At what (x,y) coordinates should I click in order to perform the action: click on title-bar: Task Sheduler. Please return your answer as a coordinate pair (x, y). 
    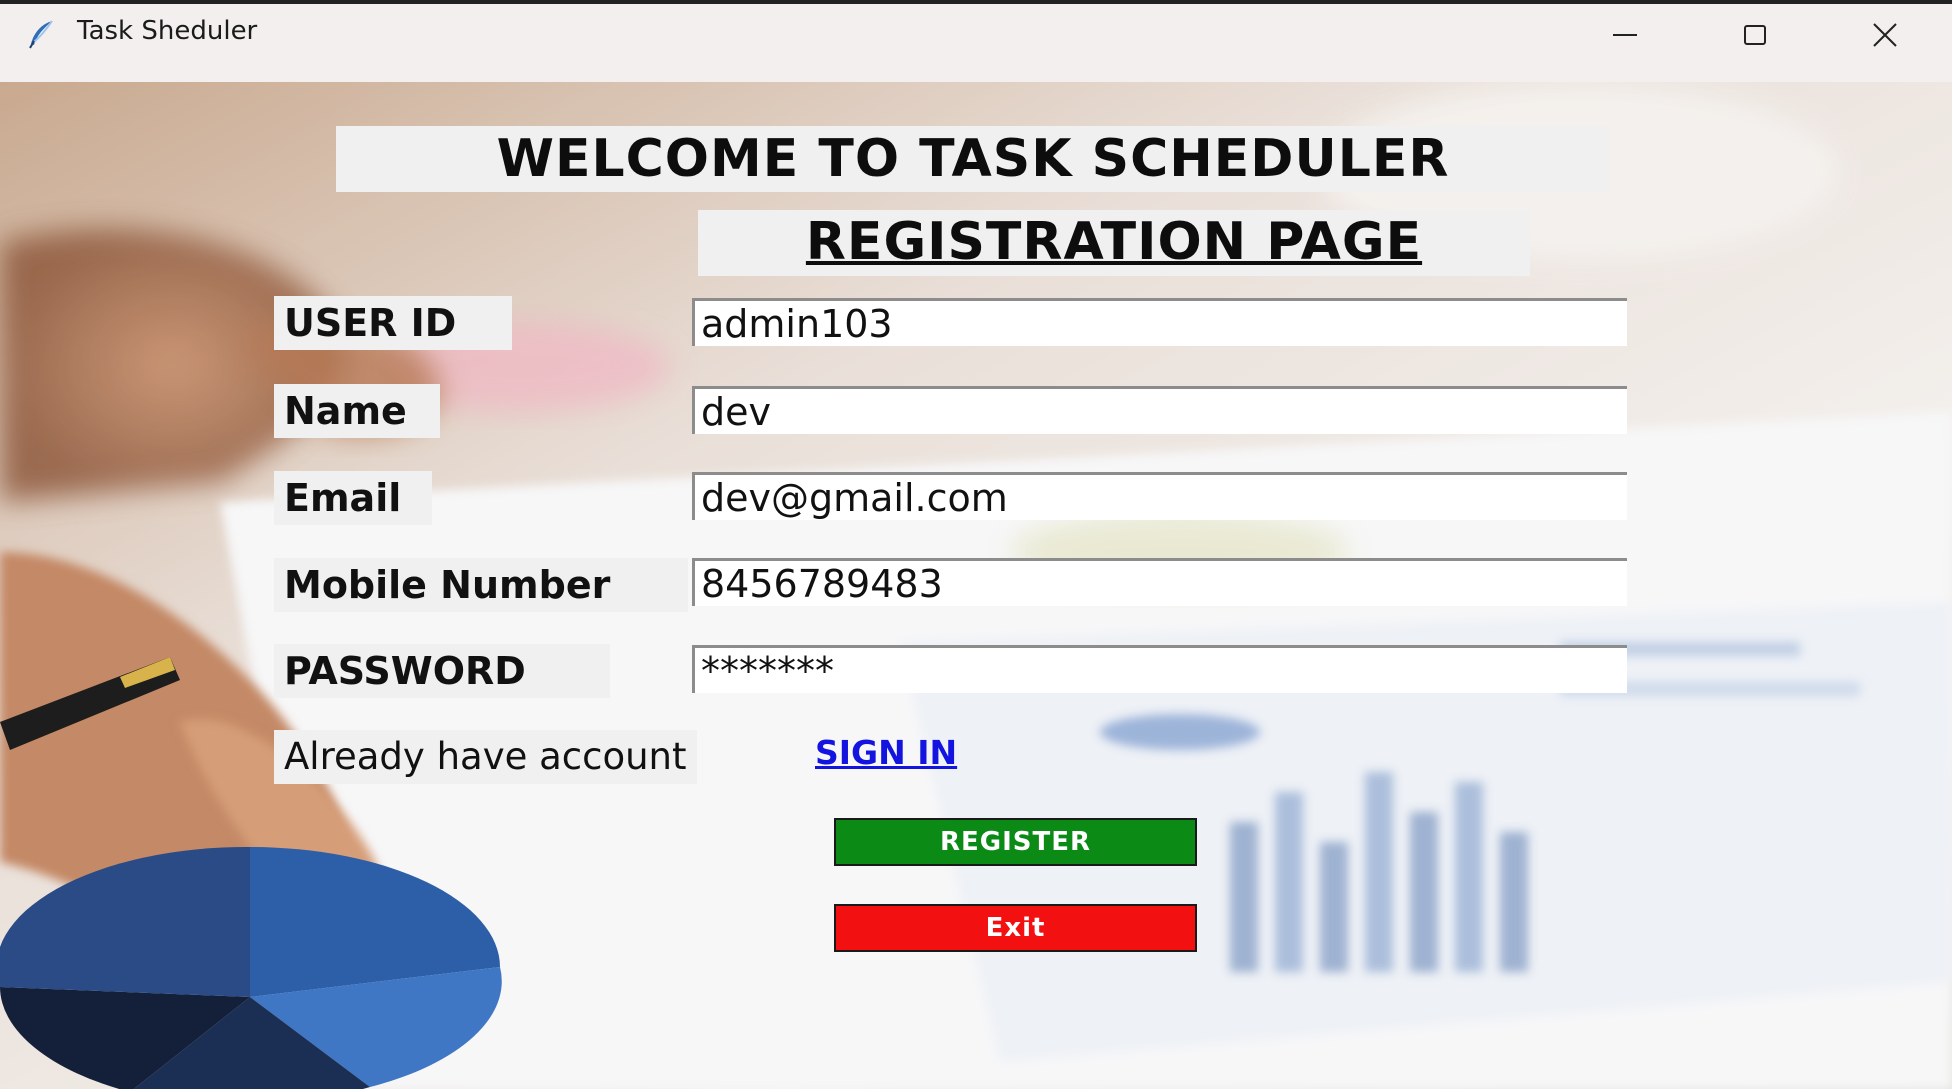
    Looking at the image, I should click on (976, 41).